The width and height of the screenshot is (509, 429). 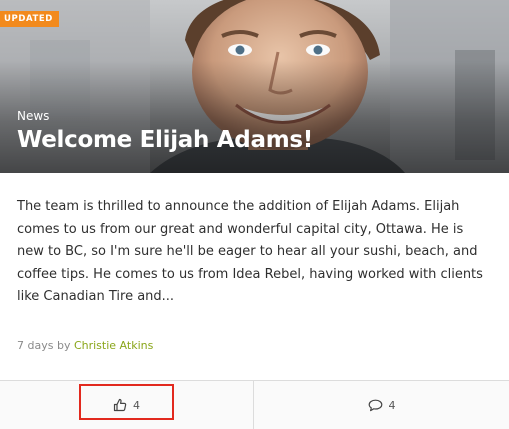 What do you see at coordinates (44, 345) in the screenshot?
I see `post-timestamp: 7 days by` at bounding box center [44, 345].